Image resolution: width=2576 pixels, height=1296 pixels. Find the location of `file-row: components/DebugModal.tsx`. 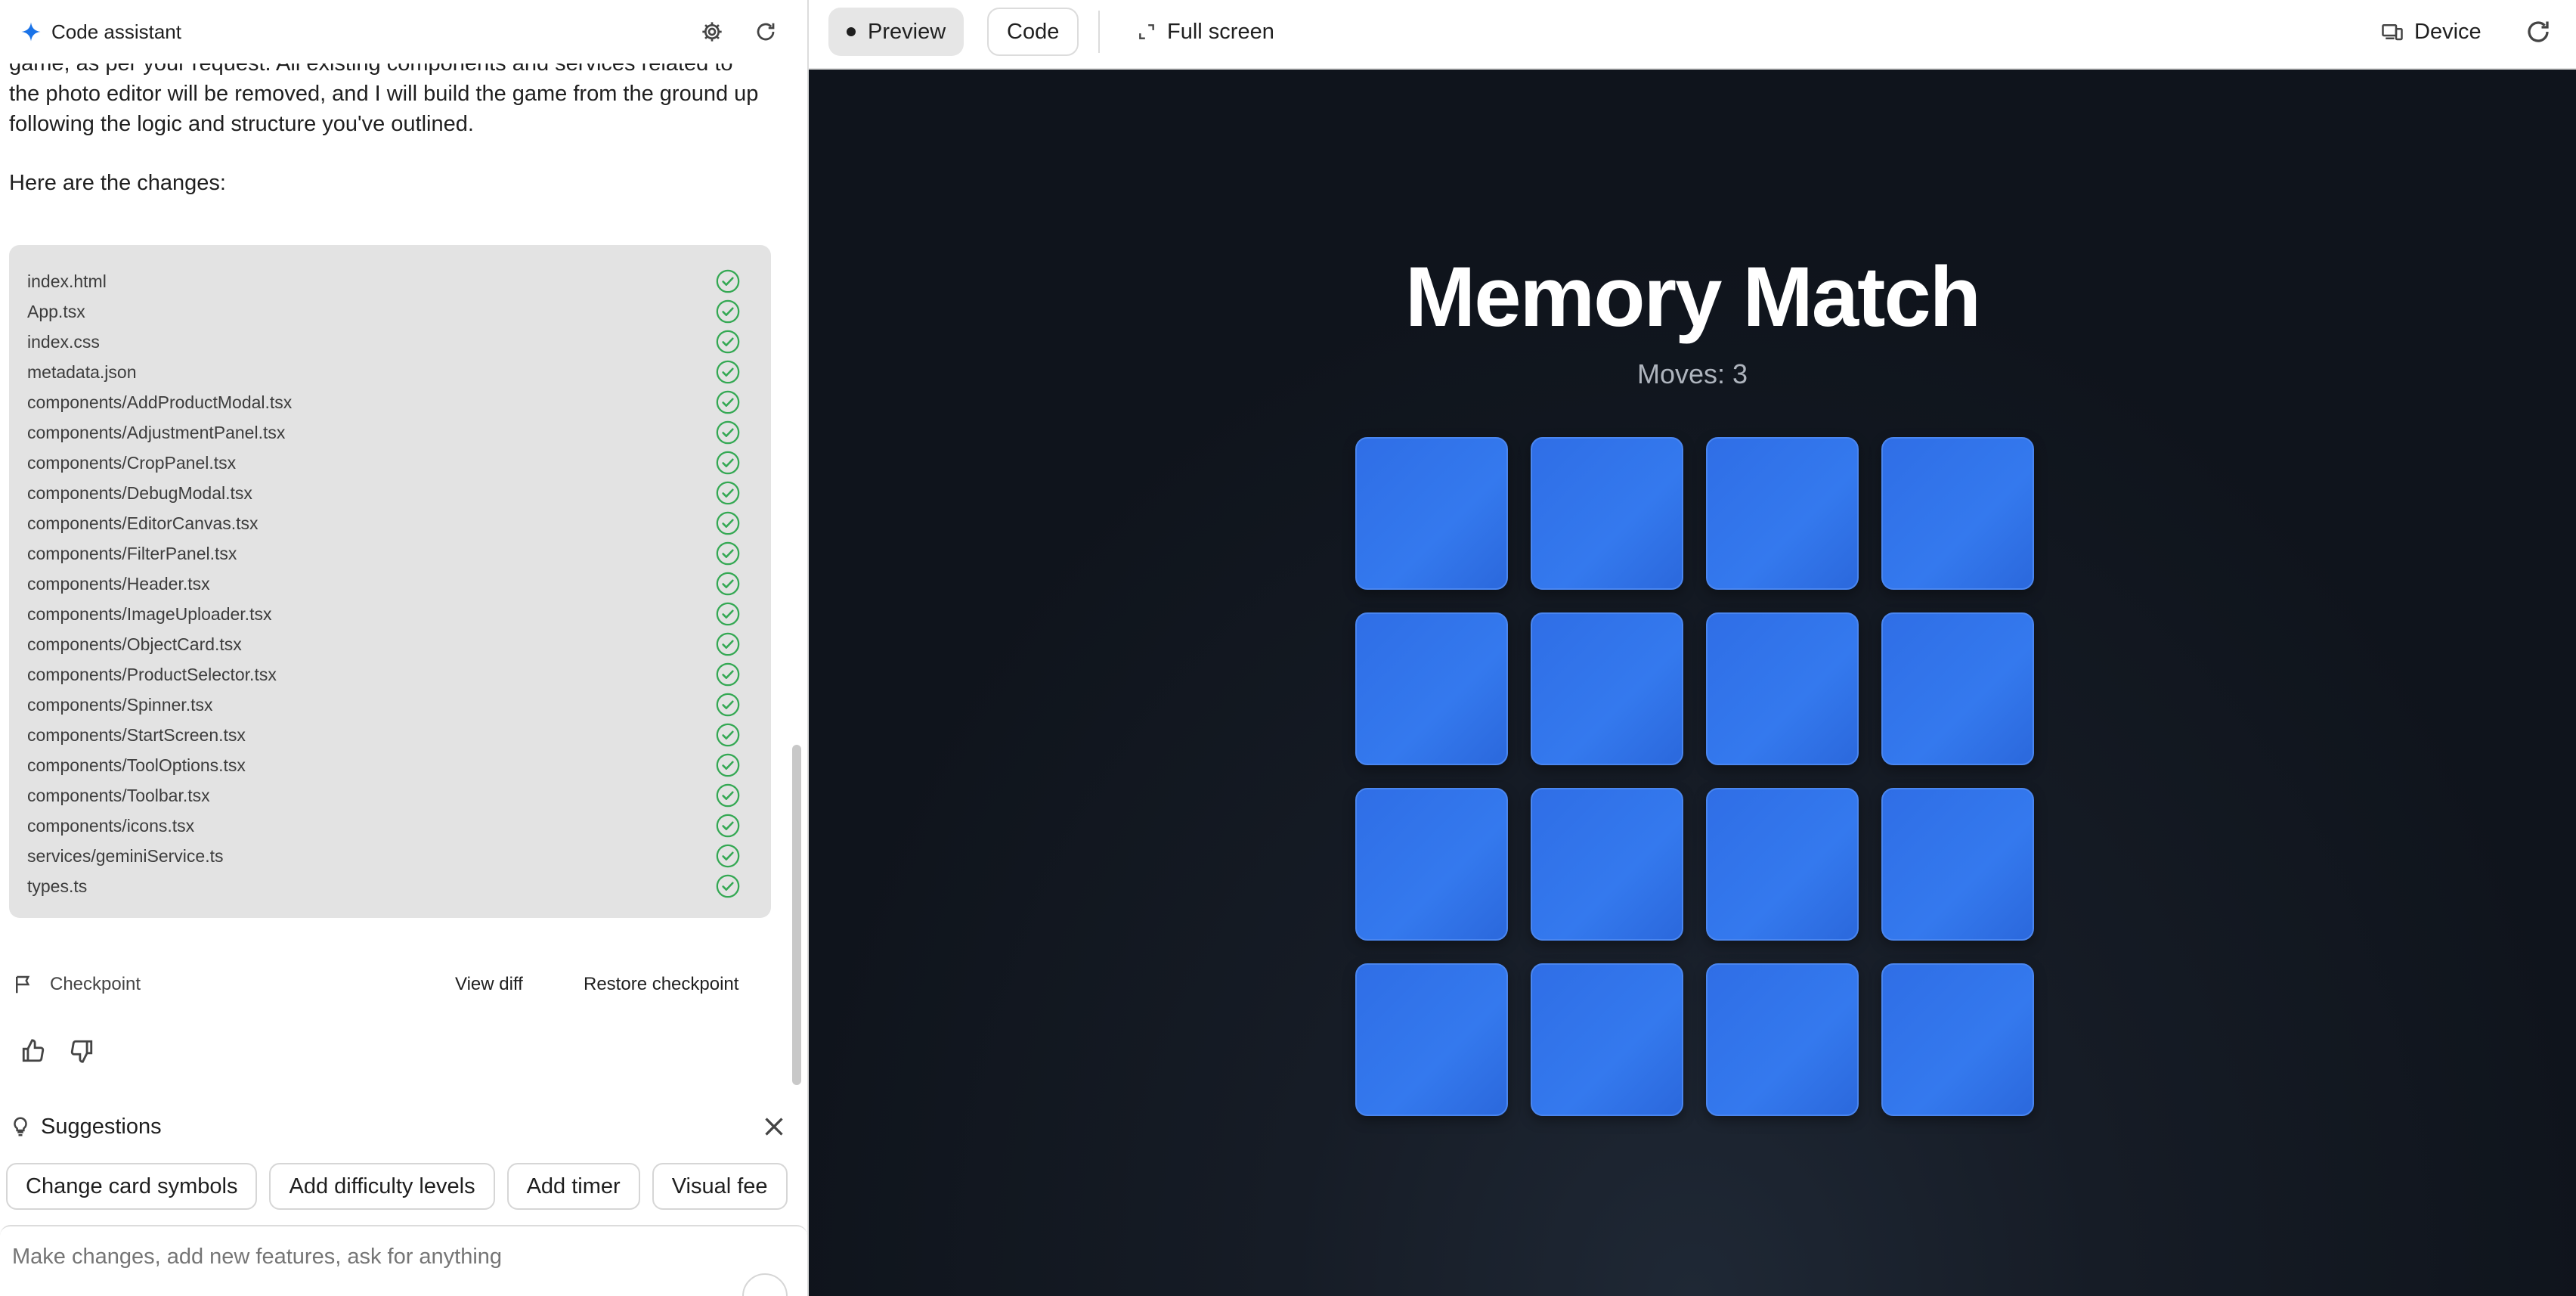

file-row: components/DebugModal.tsx is located at coordinates (390, 493).